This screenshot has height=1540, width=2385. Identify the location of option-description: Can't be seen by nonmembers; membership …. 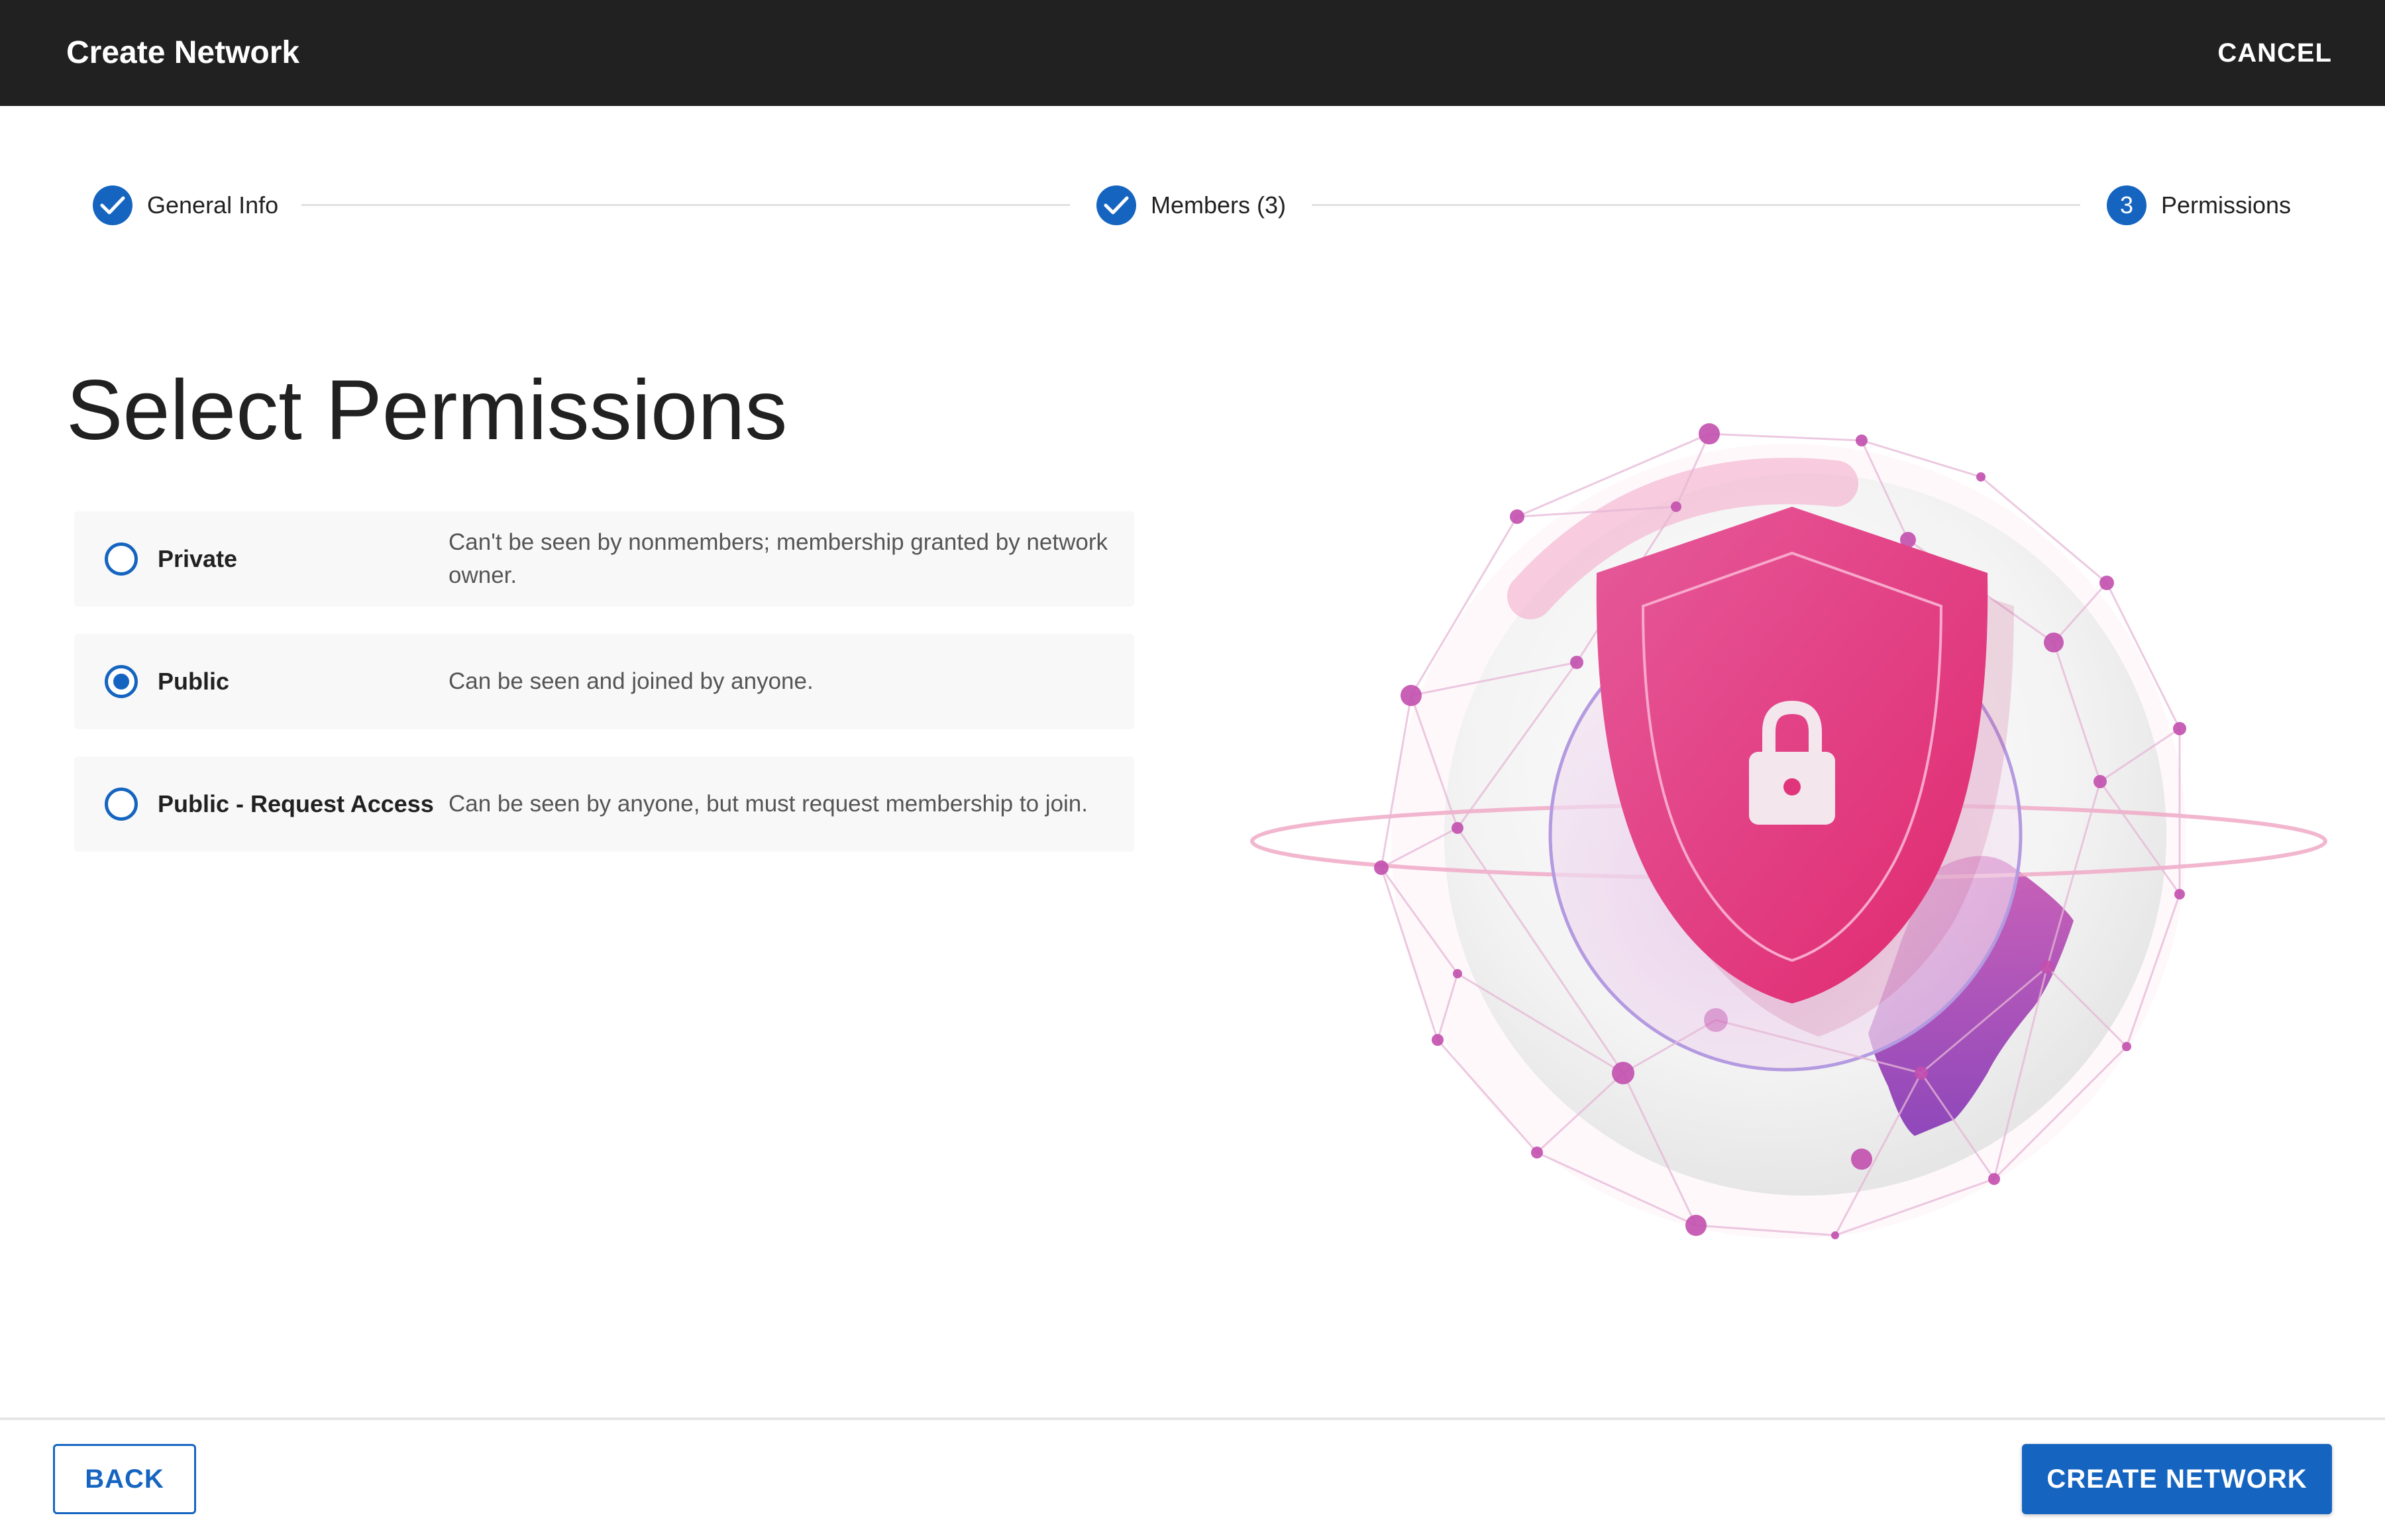
(779, 558).